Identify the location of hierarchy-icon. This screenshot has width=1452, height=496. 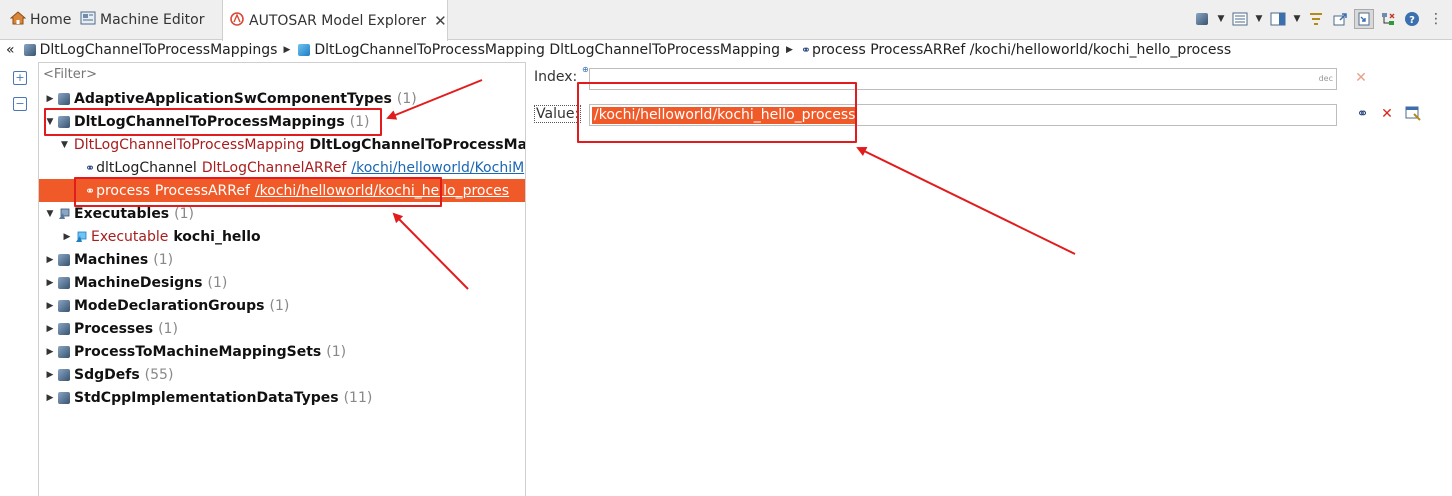
(1388, 19).